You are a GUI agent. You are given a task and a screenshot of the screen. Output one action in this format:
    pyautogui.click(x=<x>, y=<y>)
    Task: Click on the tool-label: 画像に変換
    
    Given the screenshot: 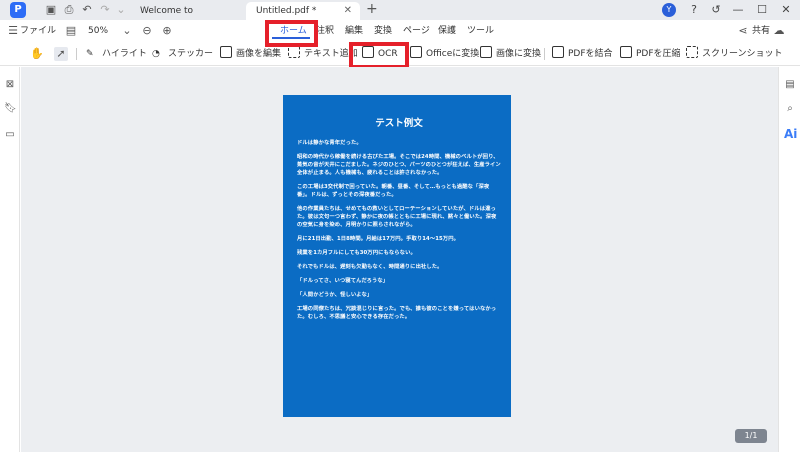 What is the action you would take?
    pyautogui.click(x=519, y=54)
    